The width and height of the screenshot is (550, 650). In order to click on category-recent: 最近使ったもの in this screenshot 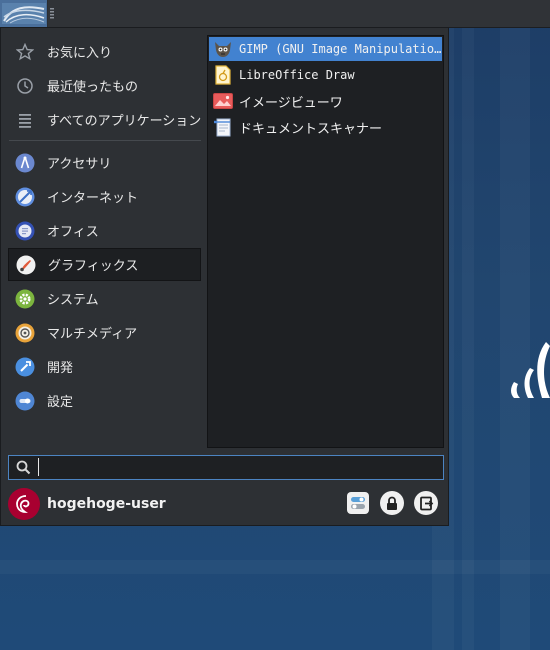, I will do `click(104, 85)`.